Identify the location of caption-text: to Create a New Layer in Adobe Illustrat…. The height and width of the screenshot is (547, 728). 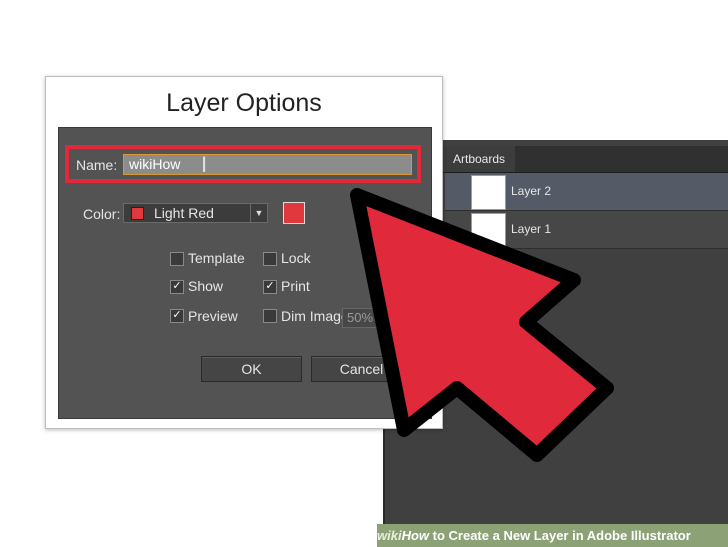
(560, 535).